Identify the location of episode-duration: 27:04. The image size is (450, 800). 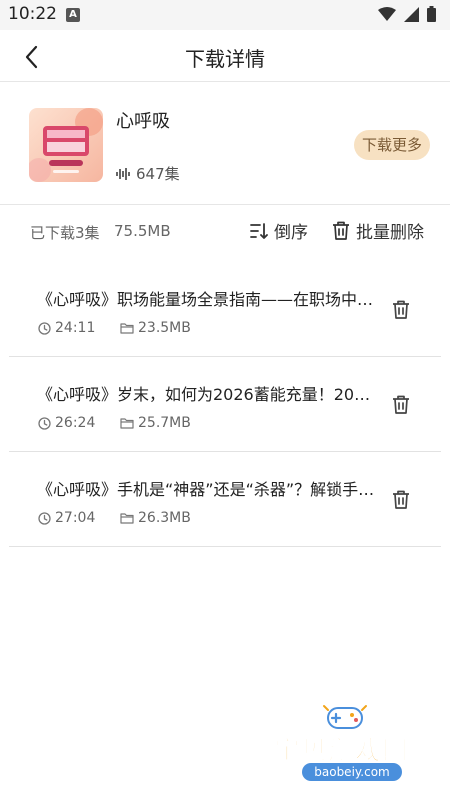
(79, 518).